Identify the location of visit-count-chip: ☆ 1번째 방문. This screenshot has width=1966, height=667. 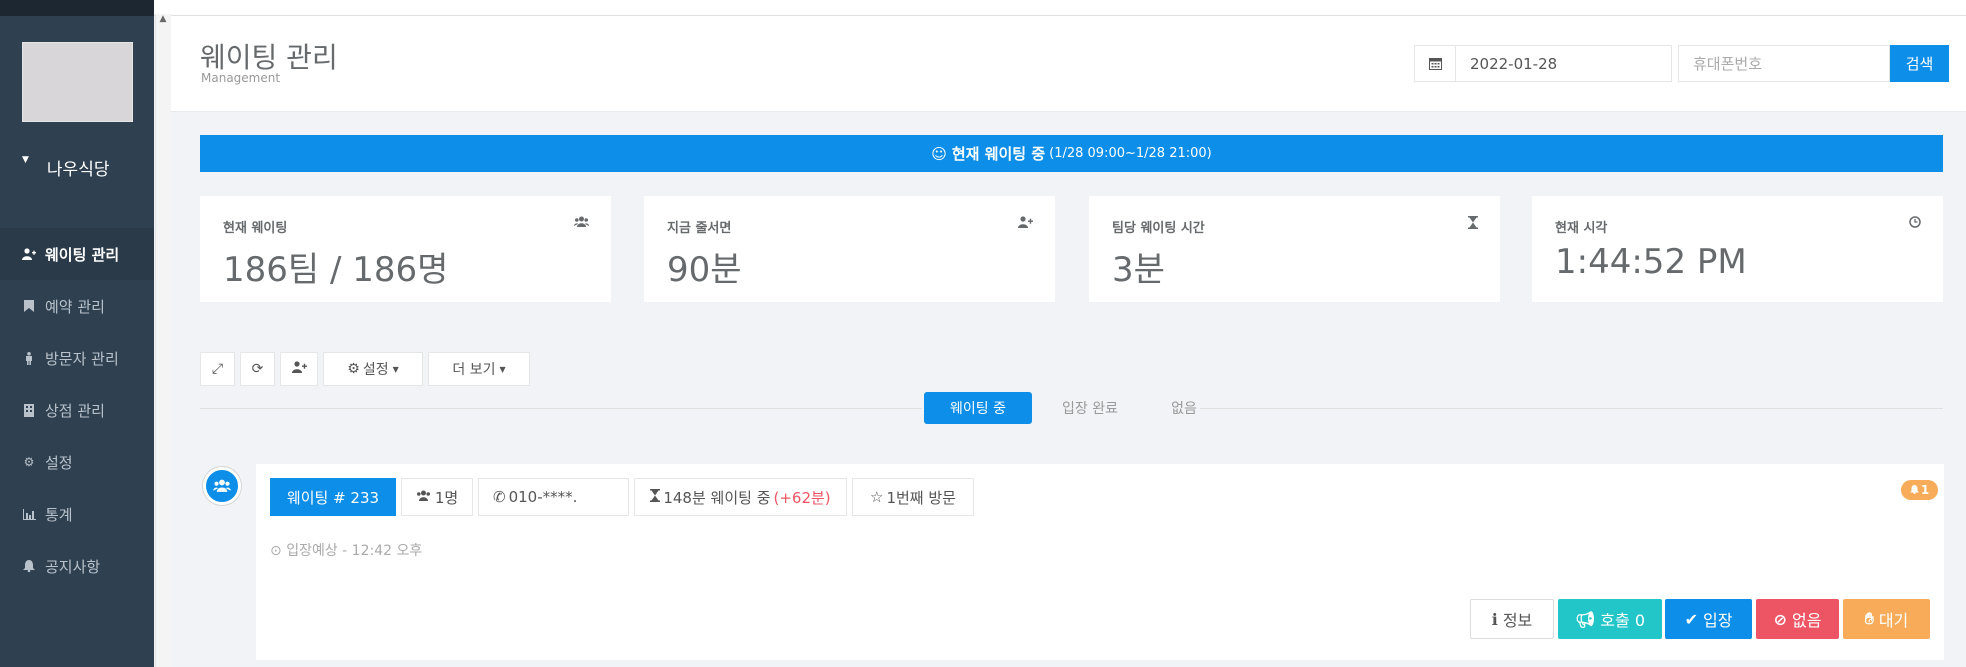
(913, 497).